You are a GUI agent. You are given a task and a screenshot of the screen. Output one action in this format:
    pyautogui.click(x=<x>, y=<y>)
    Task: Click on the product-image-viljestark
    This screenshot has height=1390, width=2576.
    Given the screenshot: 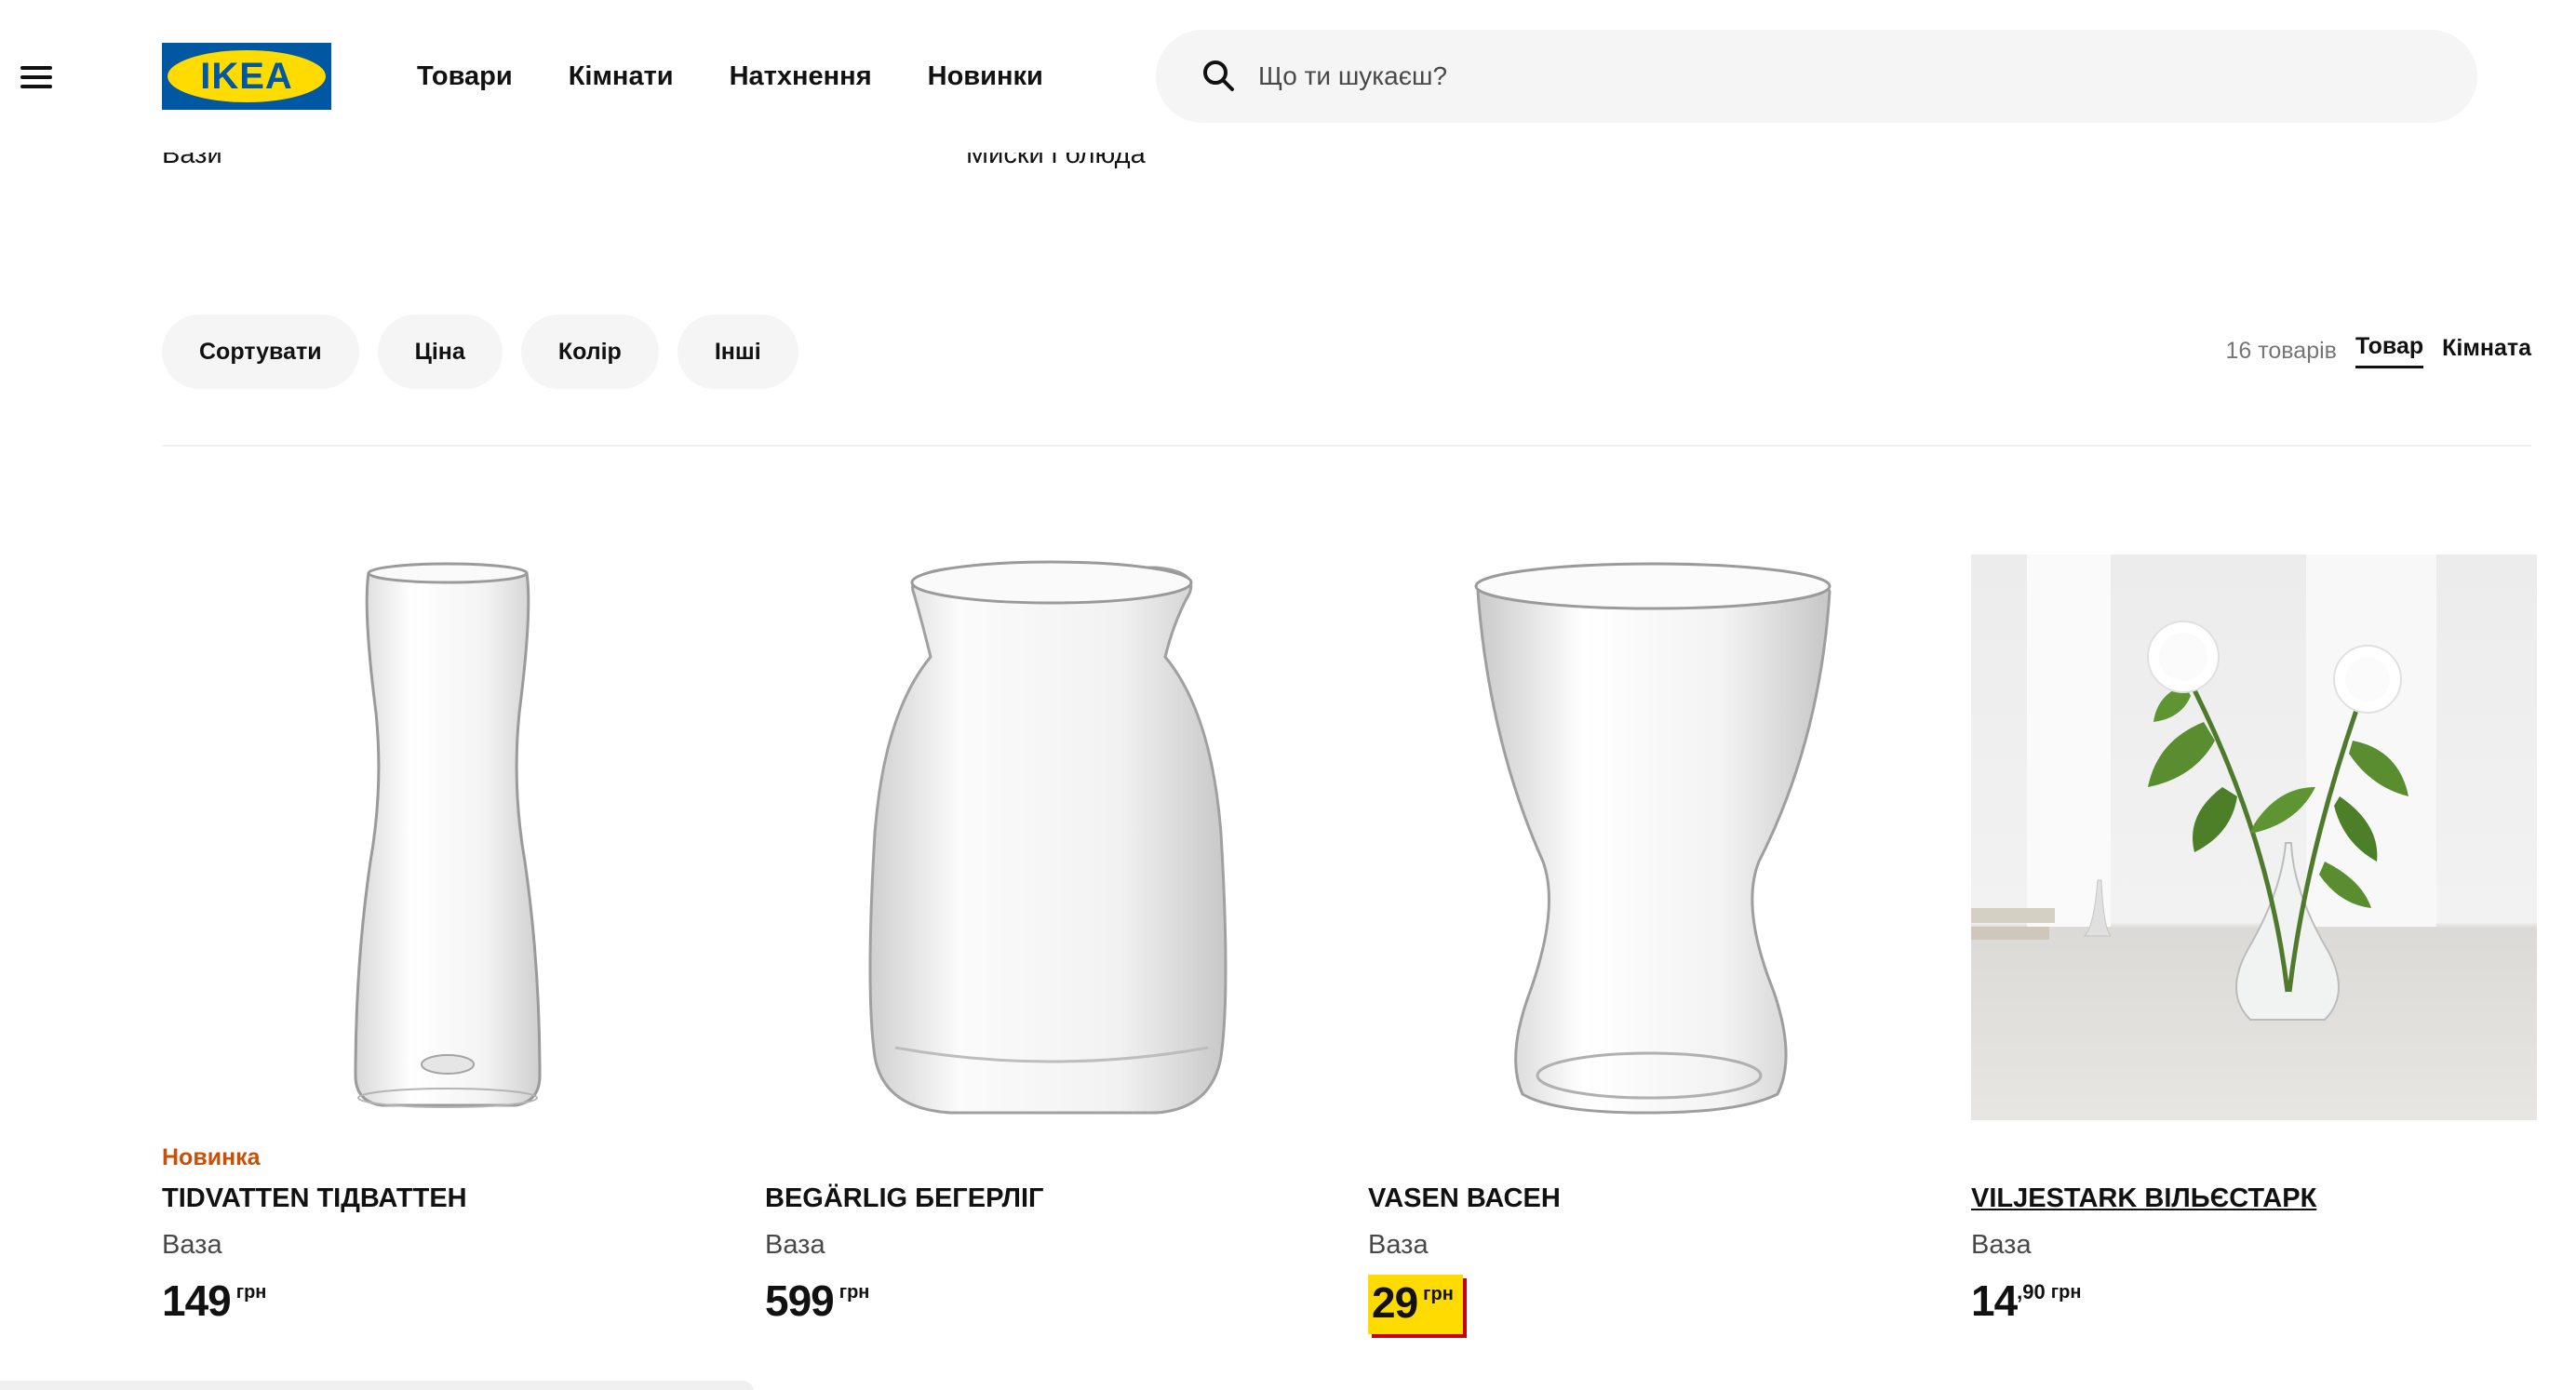 What is the action you would take?
    pyautogui.click(x=2254, y=837)
    